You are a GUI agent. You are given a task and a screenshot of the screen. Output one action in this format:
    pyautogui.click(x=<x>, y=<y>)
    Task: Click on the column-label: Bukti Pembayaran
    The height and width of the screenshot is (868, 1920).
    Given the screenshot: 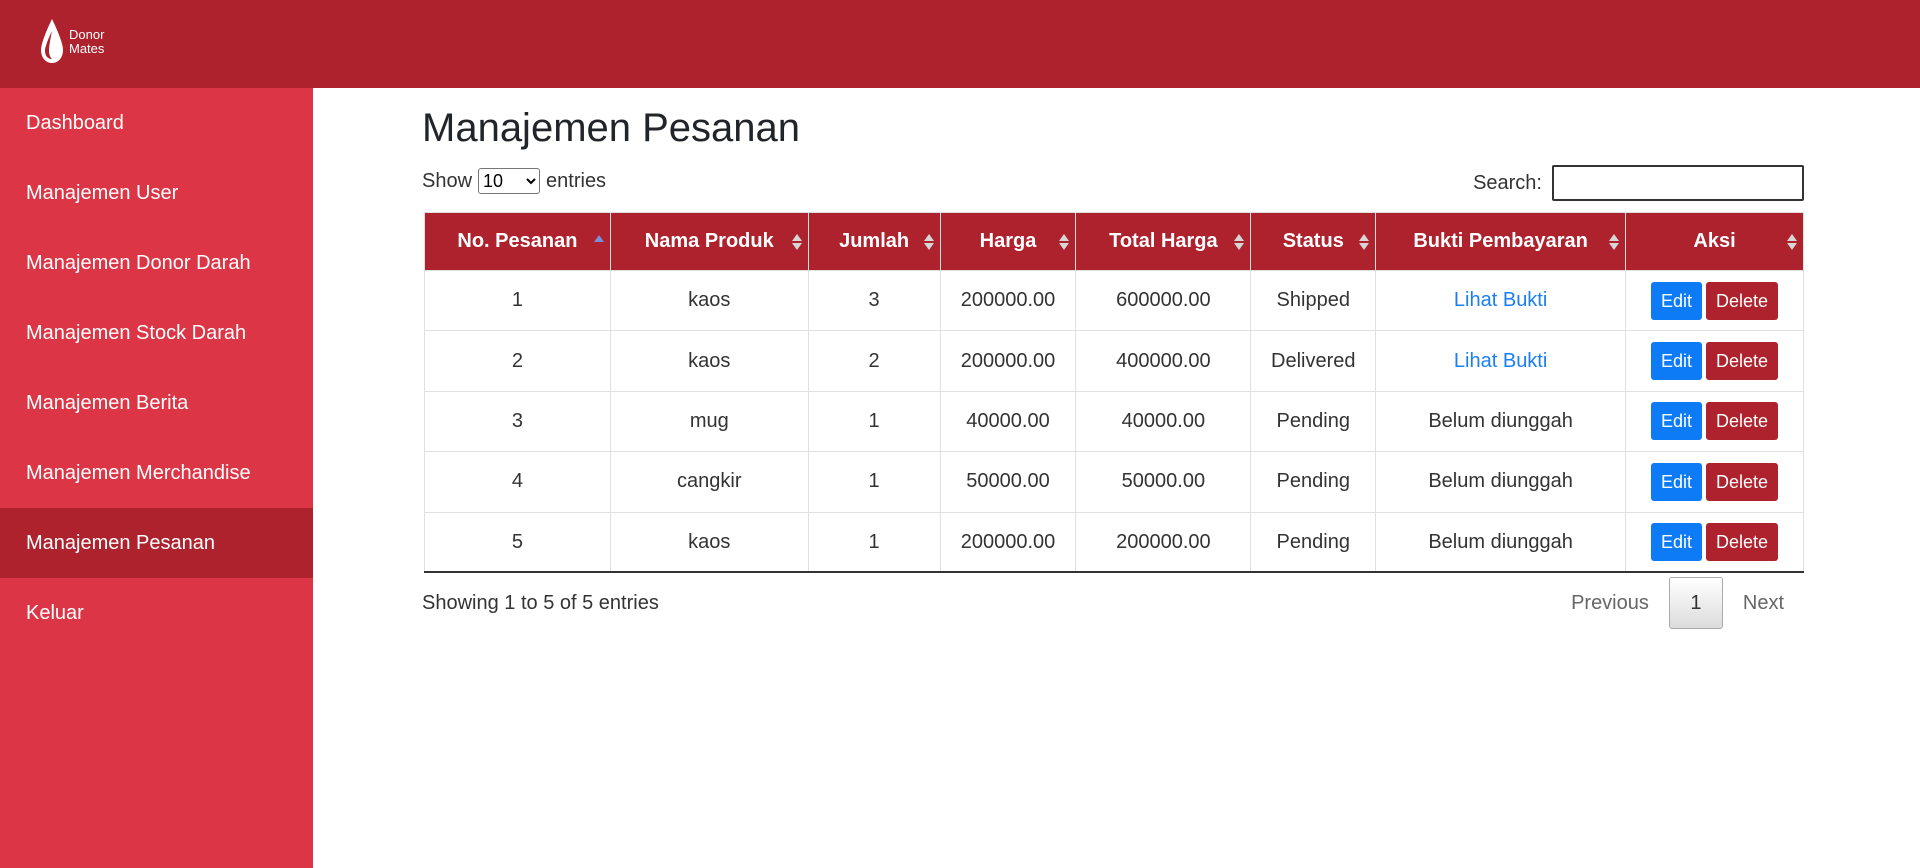 What is the action you would take?
    pyautogui.click(x=1500, y=241)
    